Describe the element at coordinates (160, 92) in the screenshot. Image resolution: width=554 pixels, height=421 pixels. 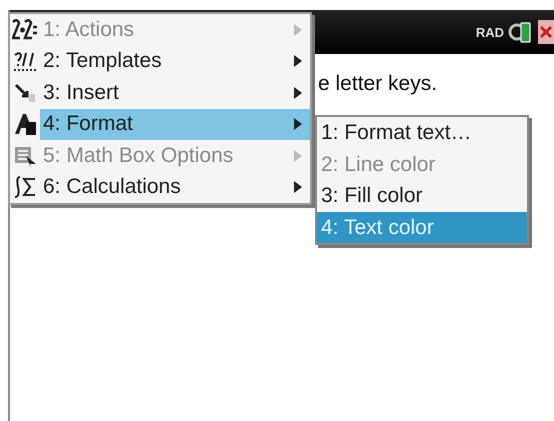
I see `menu-item: 3: Insert` at that location.